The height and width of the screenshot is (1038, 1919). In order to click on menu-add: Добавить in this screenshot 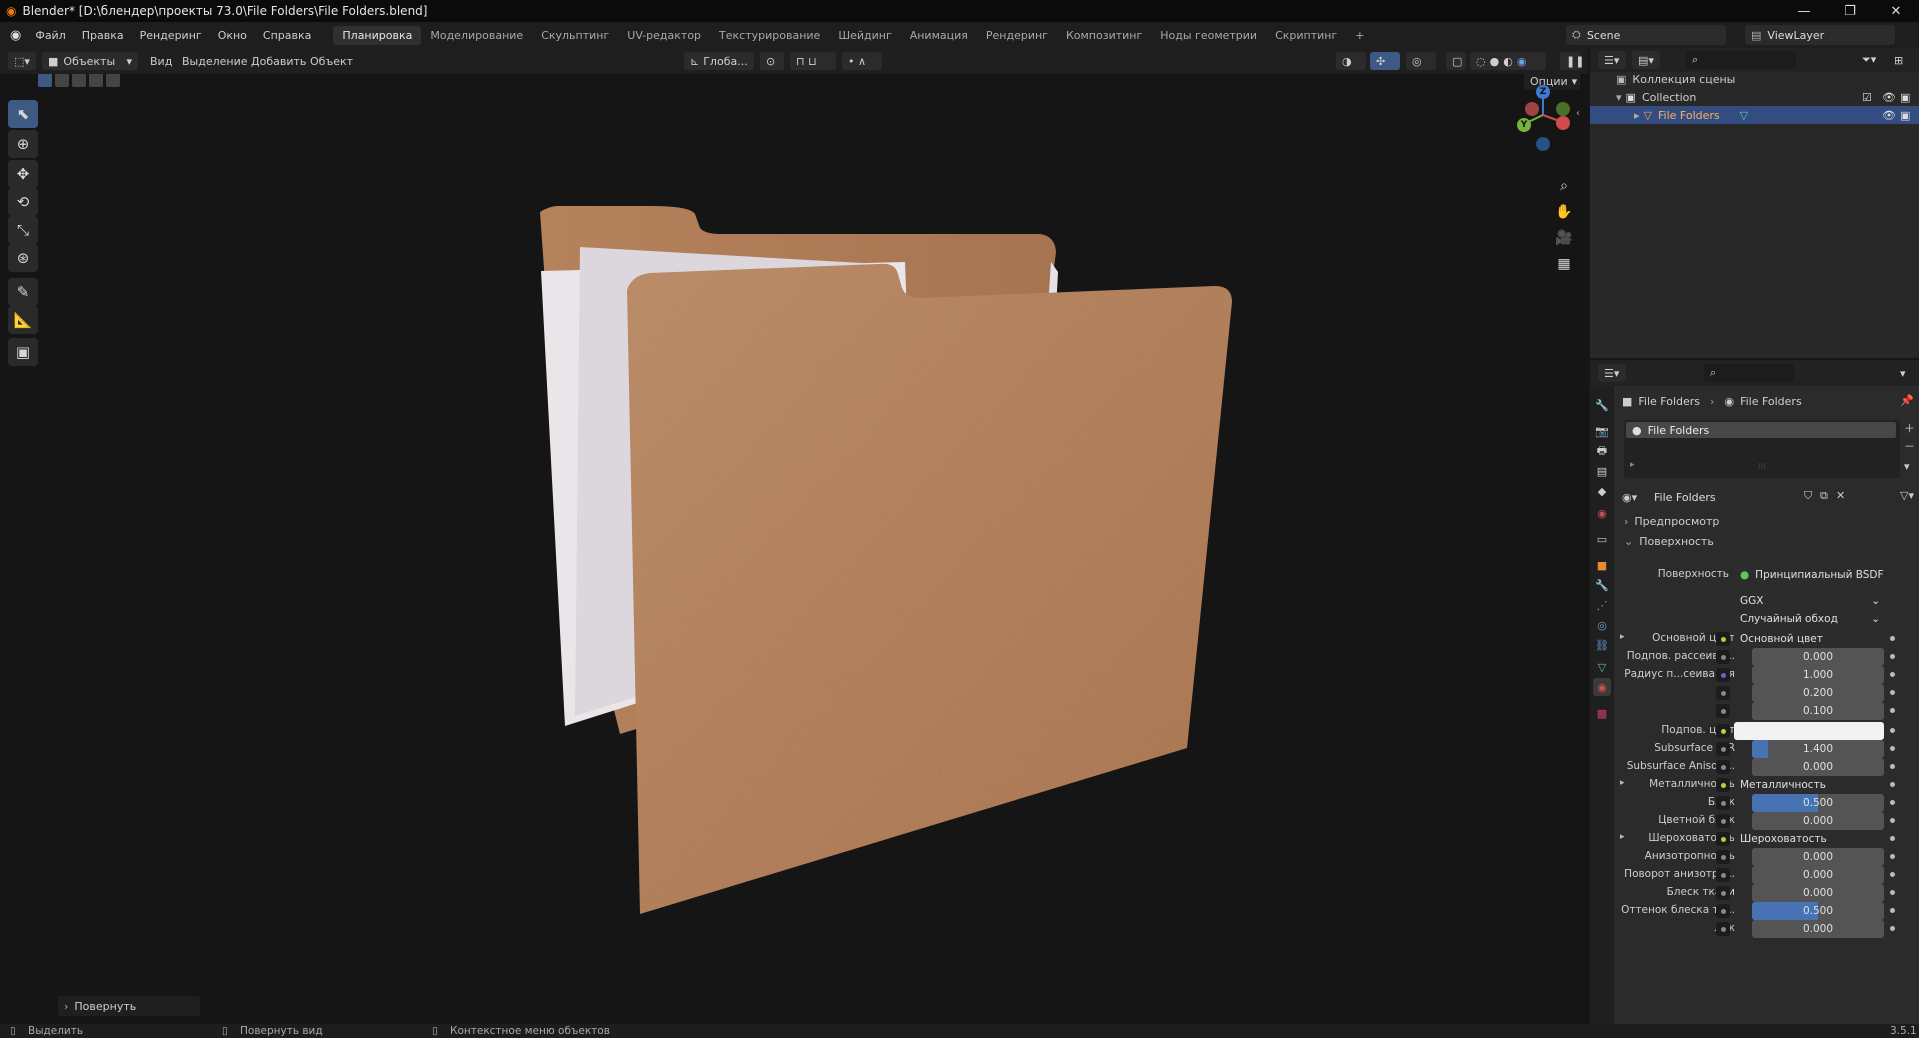, I will do `click(278, 61)`.